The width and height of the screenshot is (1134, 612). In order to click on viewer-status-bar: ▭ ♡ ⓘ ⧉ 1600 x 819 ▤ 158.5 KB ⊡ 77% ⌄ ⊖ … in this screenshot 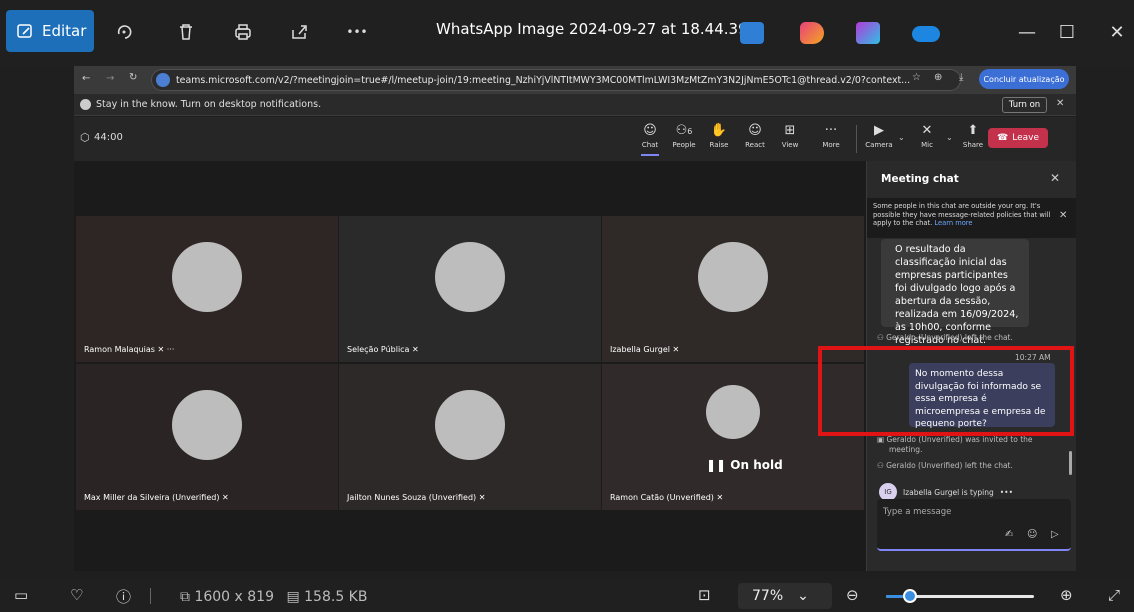, I will do `click(567, 596)`.